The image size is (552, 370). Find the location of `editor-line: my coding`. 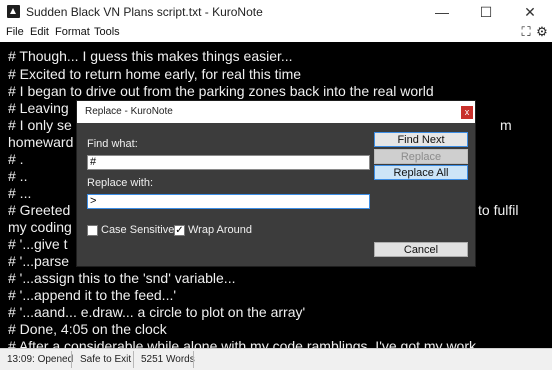

editor-line: my coding is located at coordinates (40, 227).